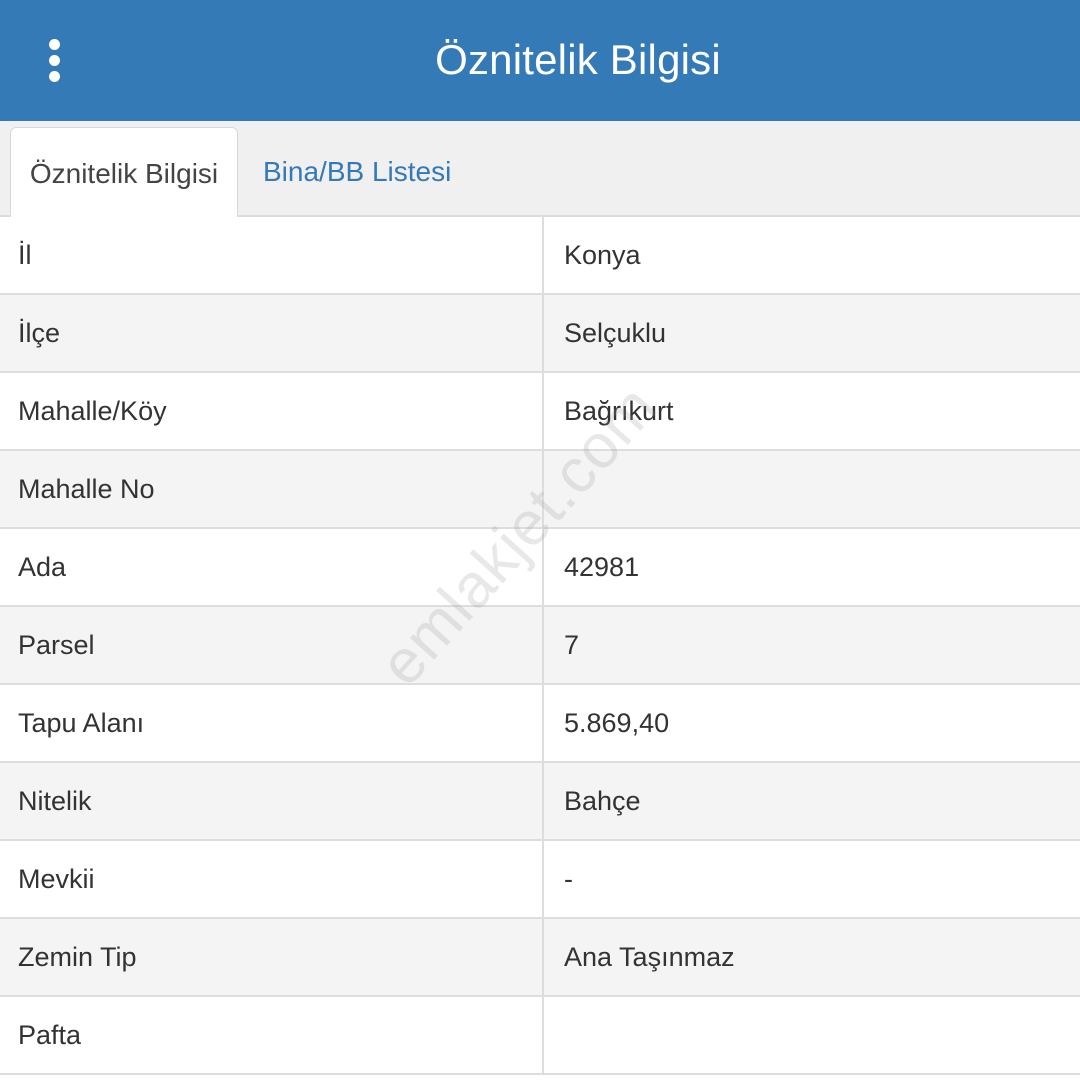  What do you see at coordinates (357, 172) in the screenshot?
I see `tab-bina-bb-listesi: Bina/BB Listesi` at bounding box center [357, 172].